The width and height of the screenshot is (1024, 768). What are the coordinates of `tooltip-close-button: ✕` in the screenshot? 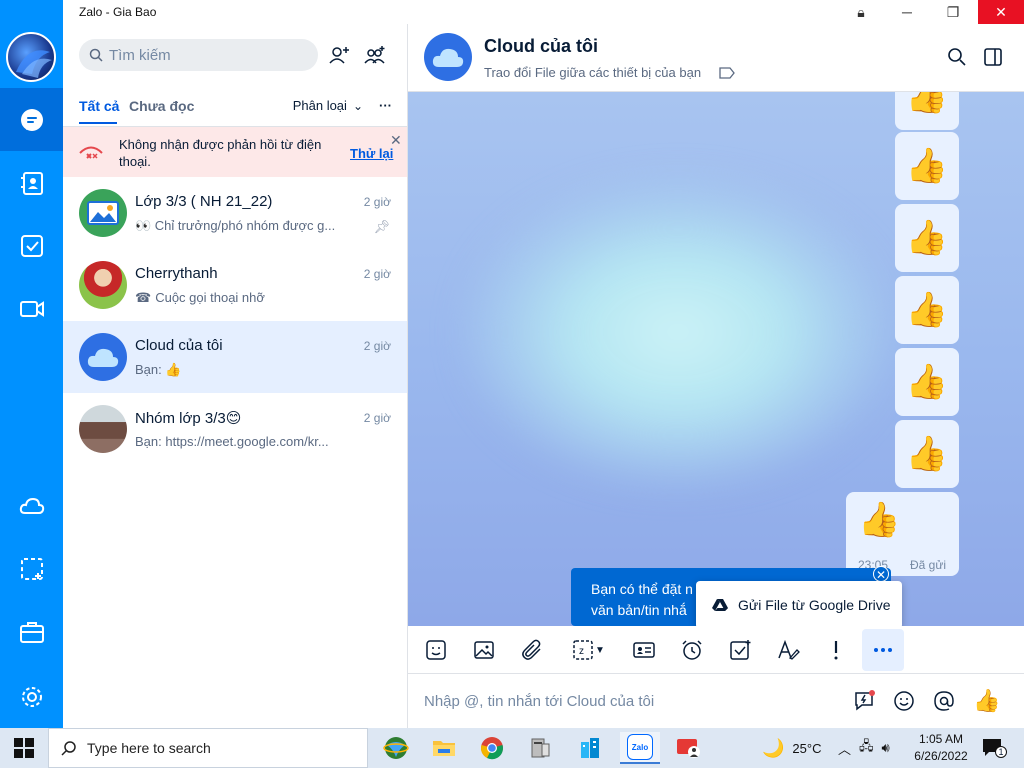 It's located at (881, 574).